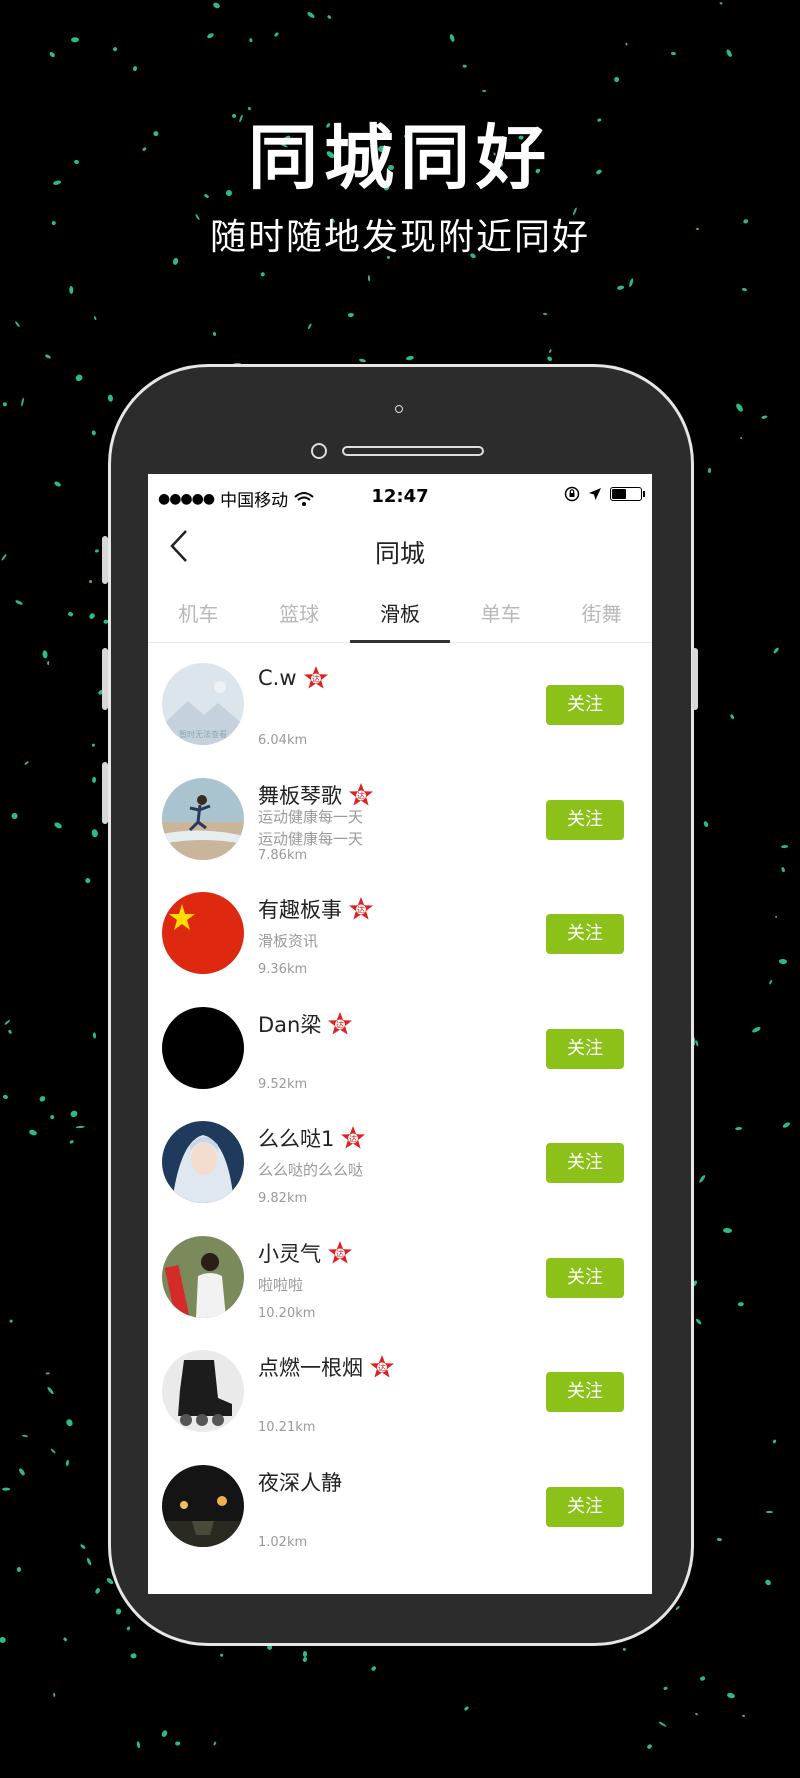  What do you see at coordinates (283, 855) in the screenshot?
I see `user-distance: 7.86km` at bounding box center [283, 855].